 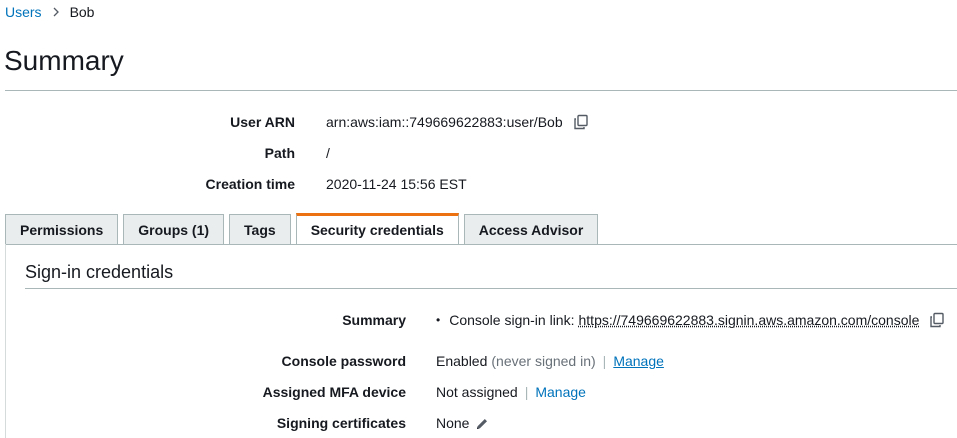 What do you see at coordinates (5, 341) in the screenshot?
I see `panel-border` at bounding box center [5, 341].